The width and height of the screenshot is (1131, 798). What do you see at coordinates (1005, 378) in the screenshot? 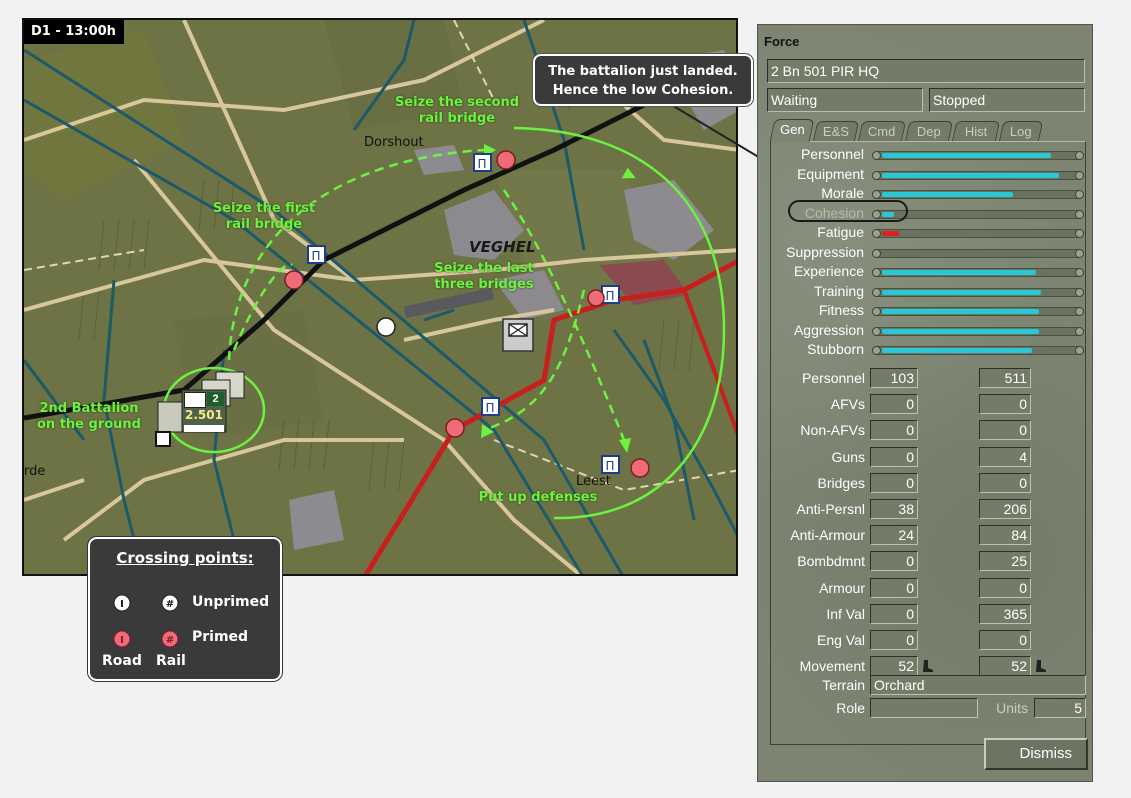
I see `stat-max: 511` at bounding box center [1005, 378].